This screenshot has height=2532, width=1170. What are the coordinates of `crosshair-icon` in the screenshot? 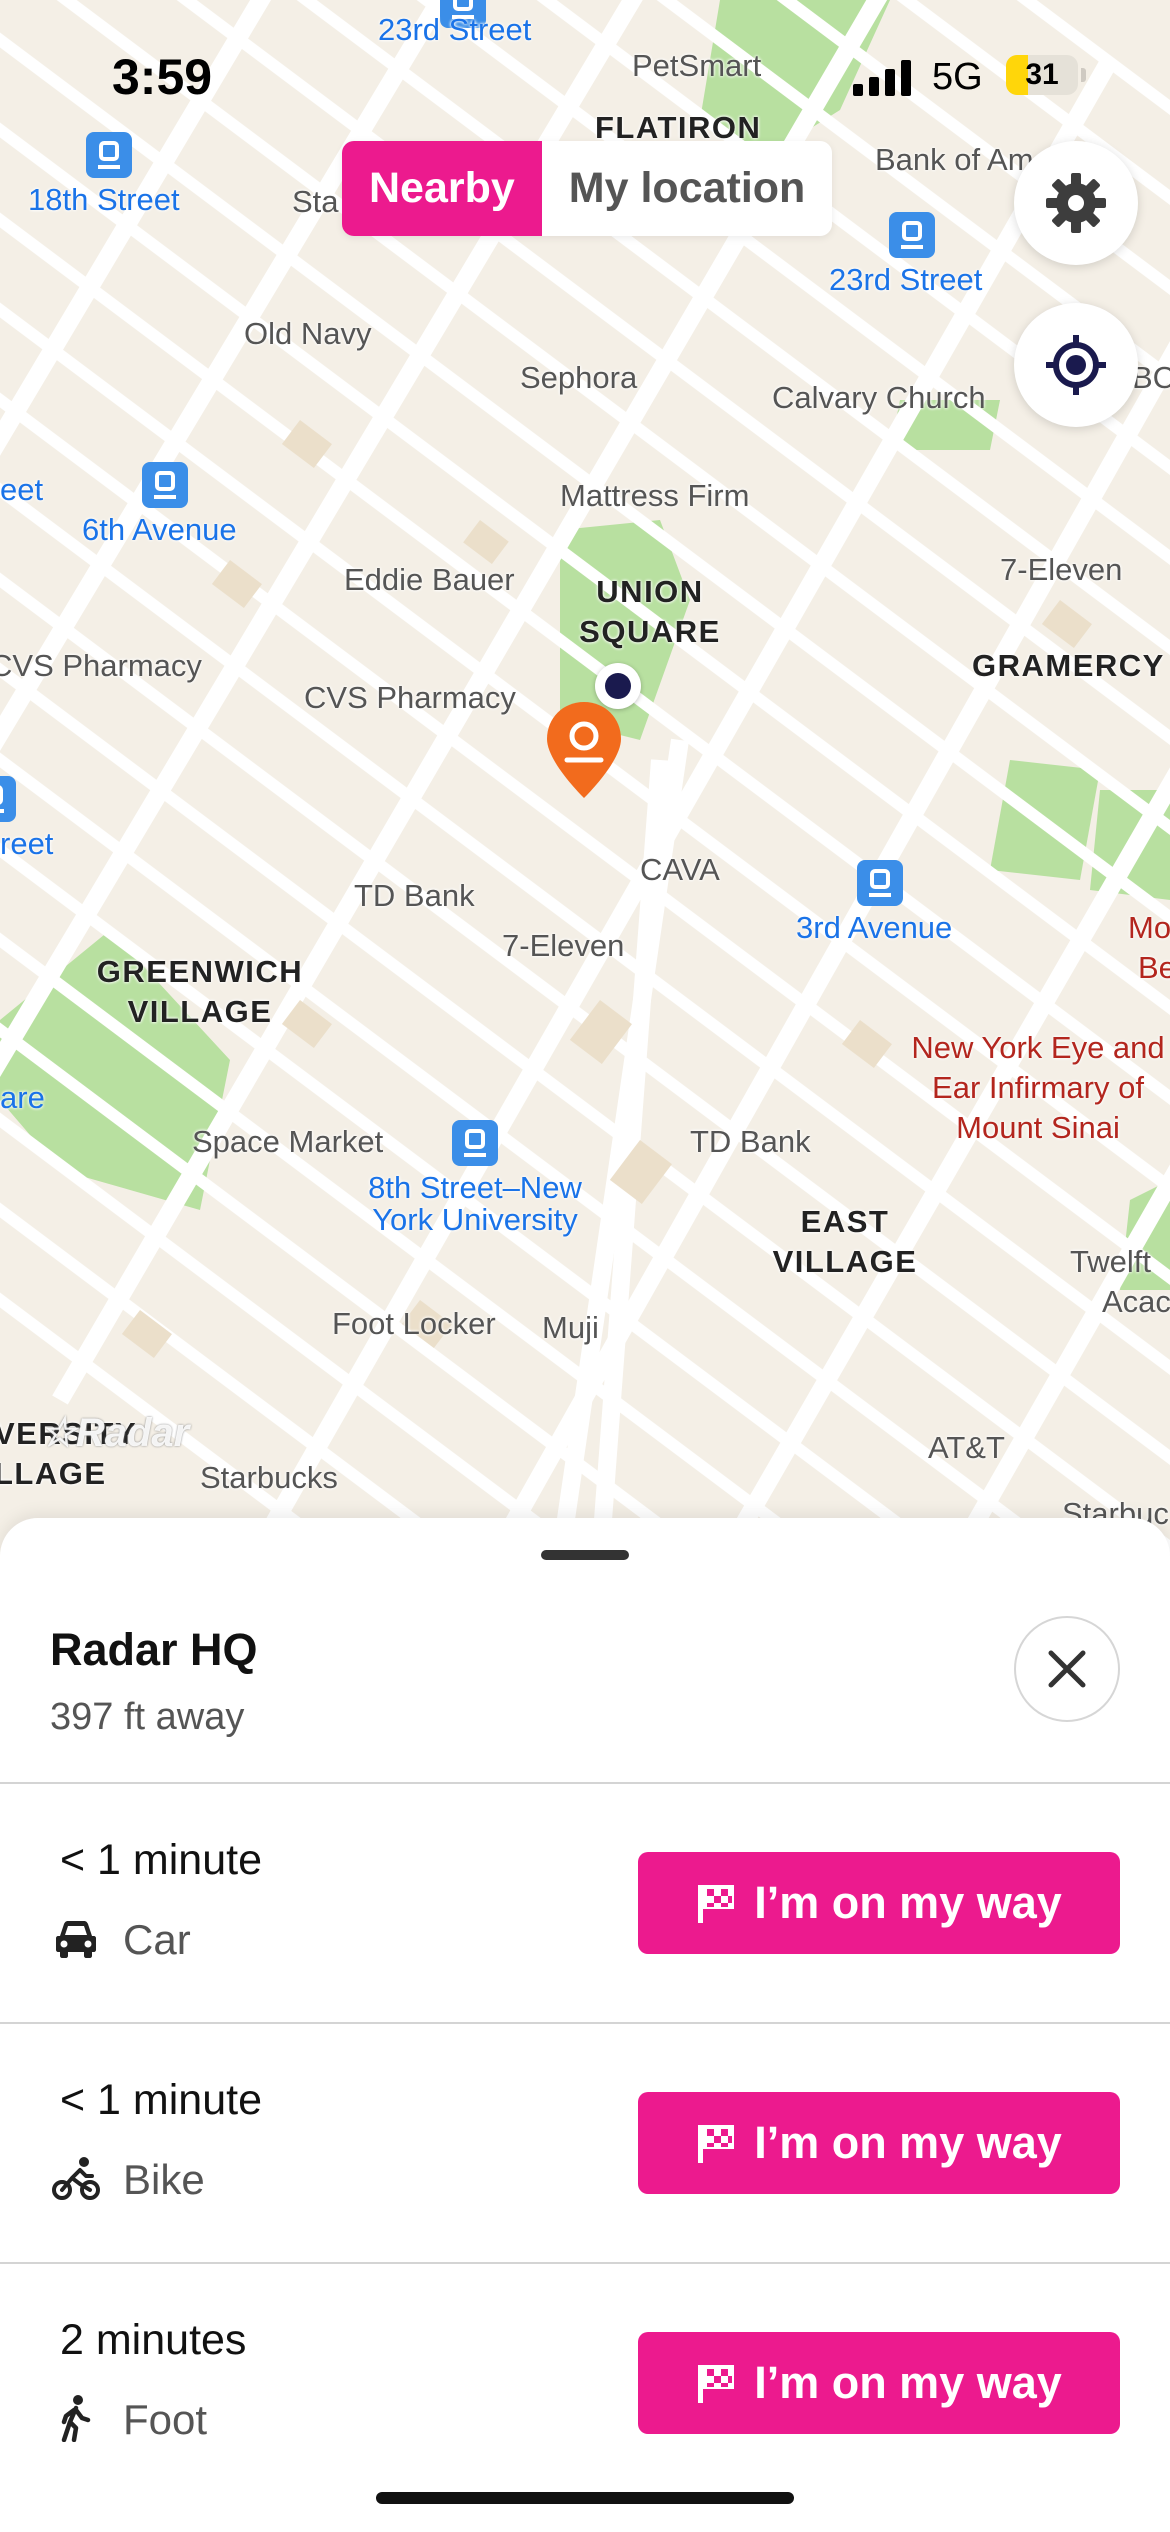 It's located at (1076, 365).